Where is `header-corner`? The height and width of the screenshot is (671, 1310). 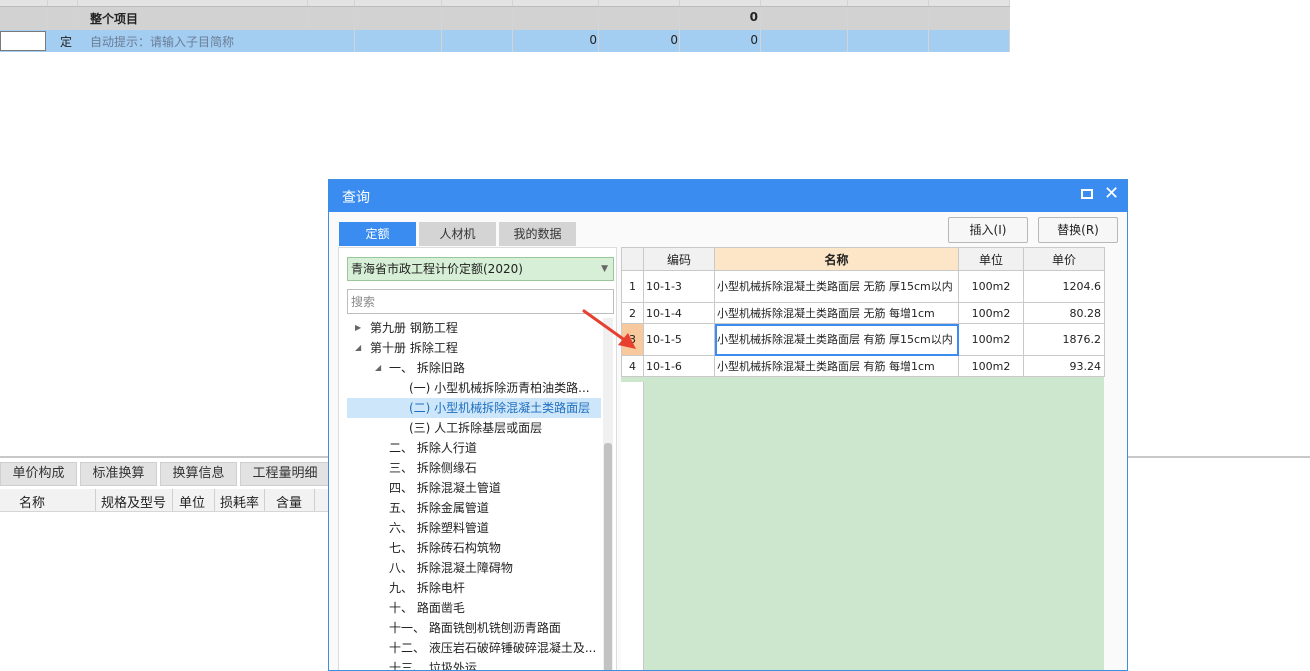
header-corner is located at coordinates (632, 259).